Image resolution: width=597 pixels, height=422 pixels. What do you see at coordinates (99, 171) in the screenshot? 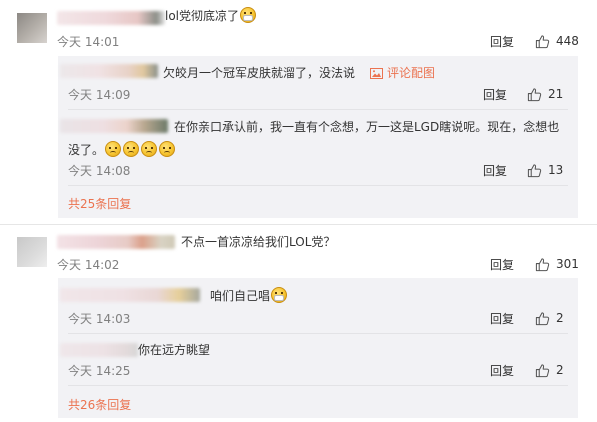
I see `reply-time: 今天 14:08` at bounding box center [99, 171].